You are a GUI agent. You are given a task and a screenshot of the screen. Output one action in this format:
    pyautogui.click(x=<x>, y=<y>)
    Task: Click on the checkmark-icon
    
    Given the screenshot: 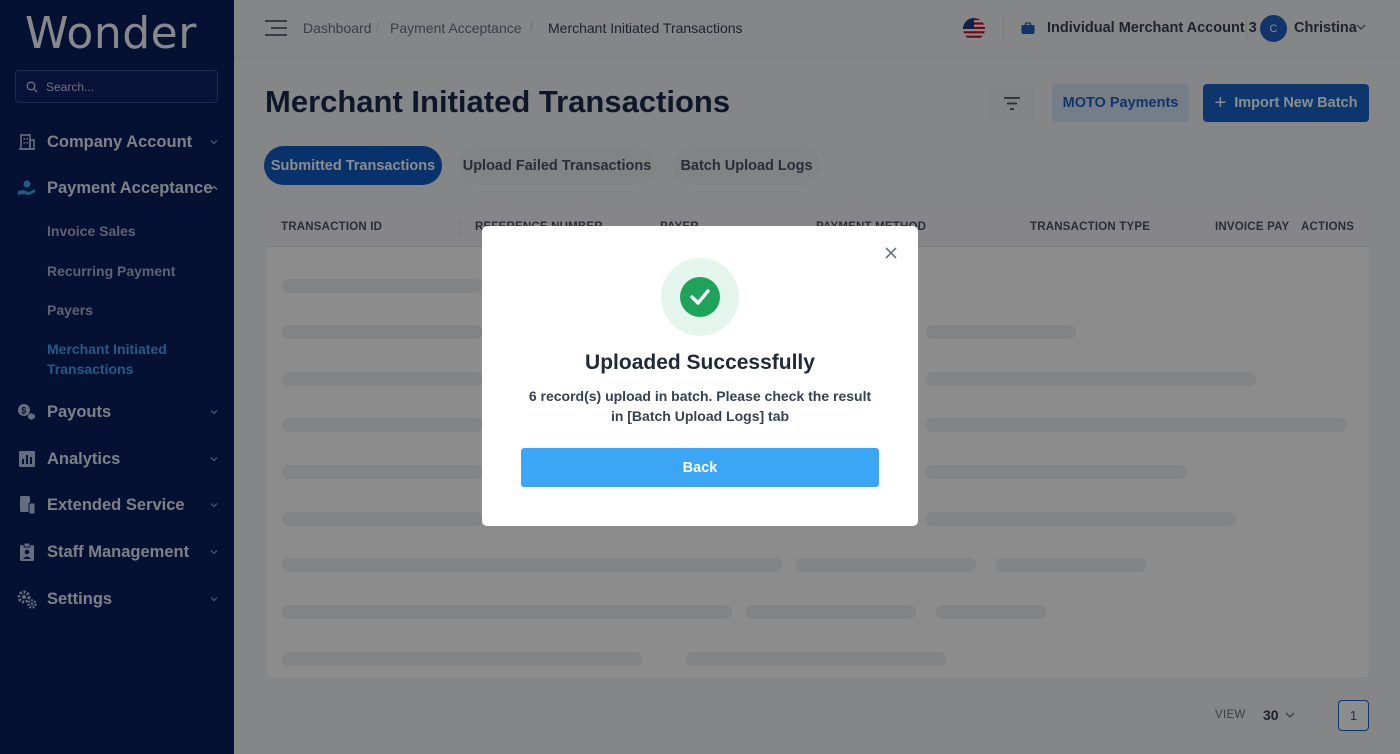 What is the action you would take?
    pyautogui.click(x=700, y=297)
    